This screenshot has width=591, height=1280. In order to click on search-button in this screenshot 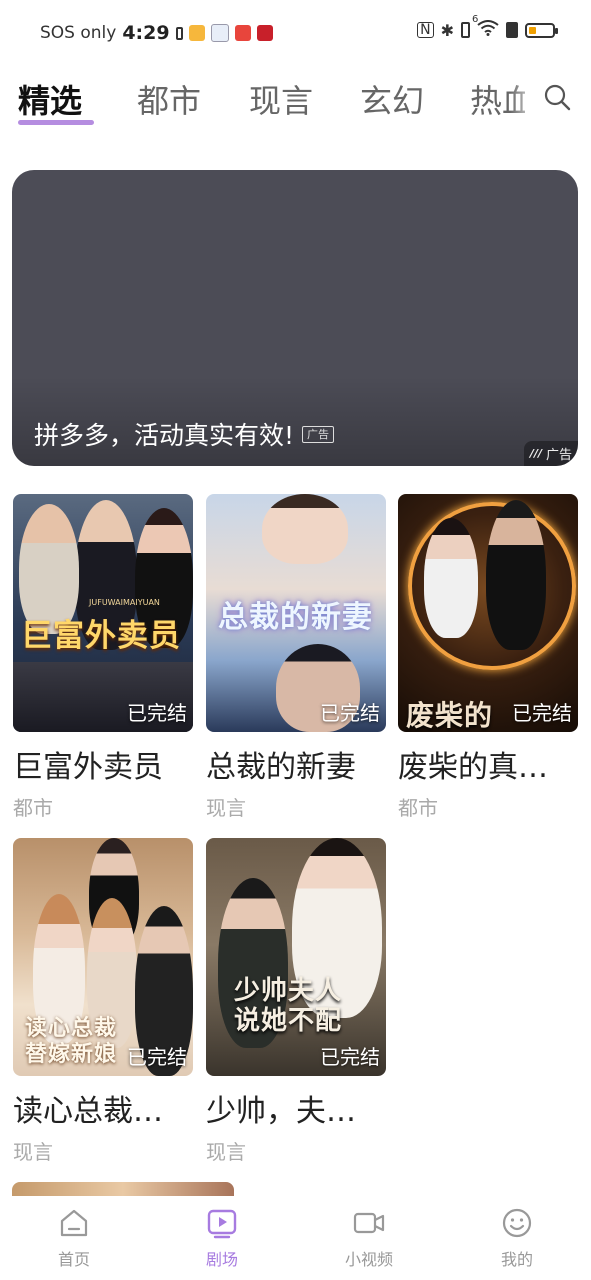, I will do `click(558, 98)`.